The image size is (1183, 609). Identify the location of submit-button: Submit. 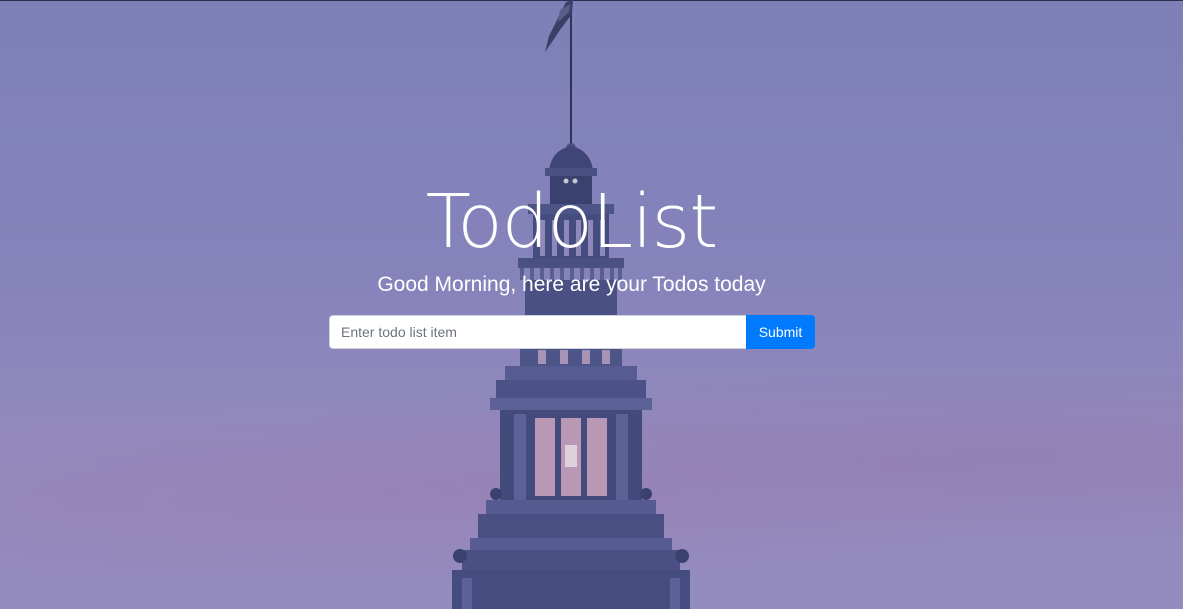
(780, 332).